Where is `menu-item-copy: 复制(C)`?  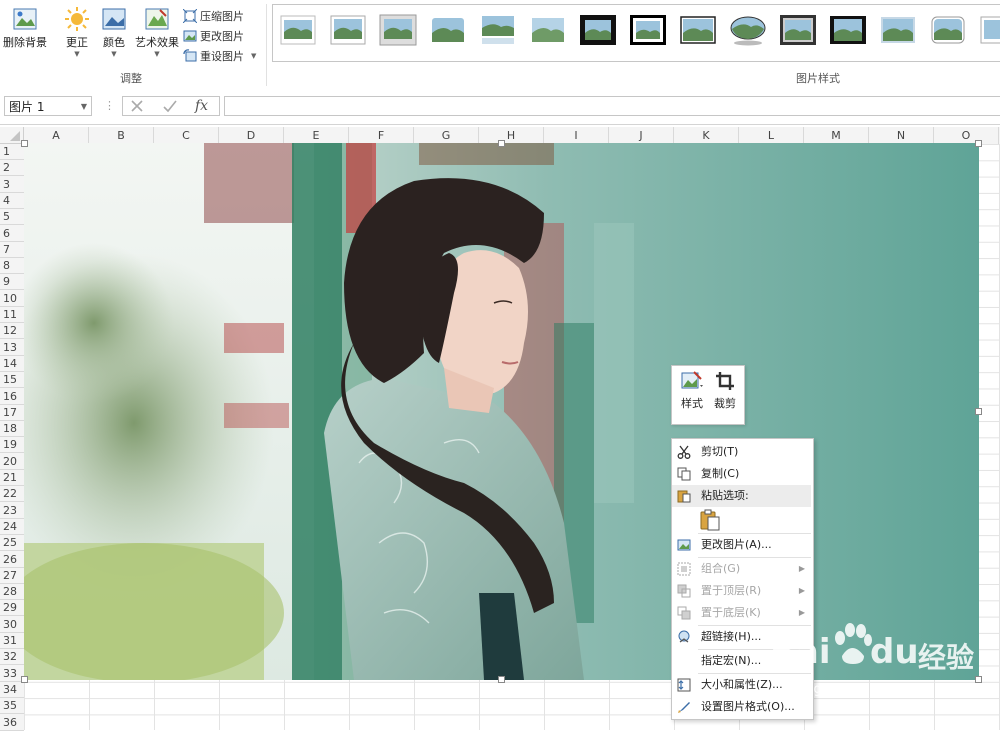
menu-item-copy: 复制(C) is located at coordinates (741, 474).